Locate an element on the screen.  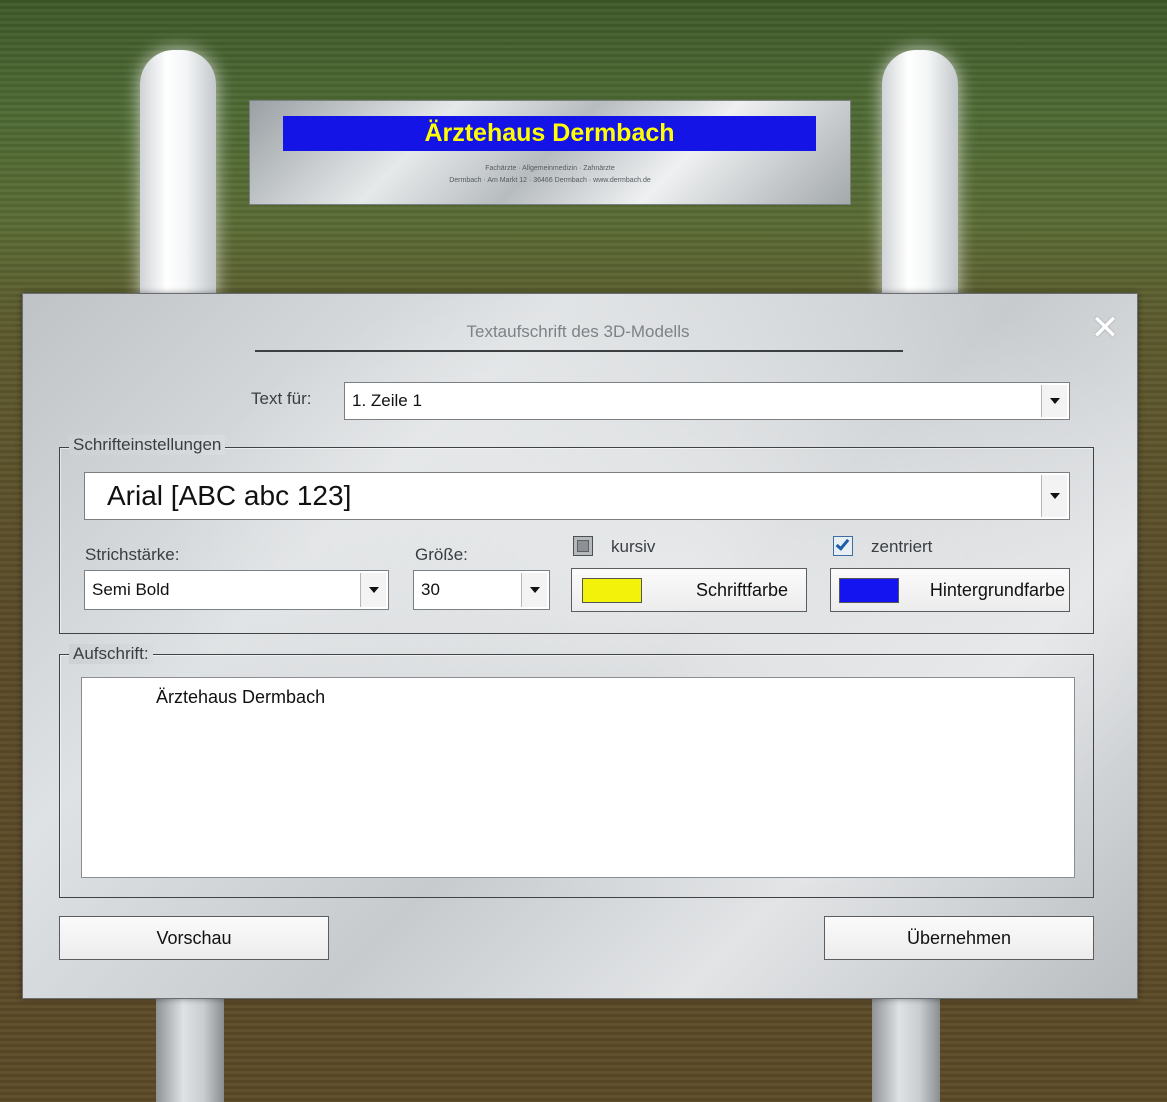
size-value: 30 is located at coordinates (430, 589).